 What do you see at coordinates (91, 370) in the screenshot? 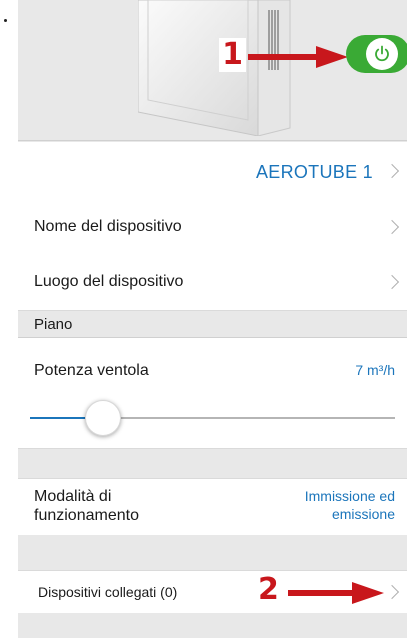
I see `fan-power-label: Potenza ventola` at bounding box center [91, 370].